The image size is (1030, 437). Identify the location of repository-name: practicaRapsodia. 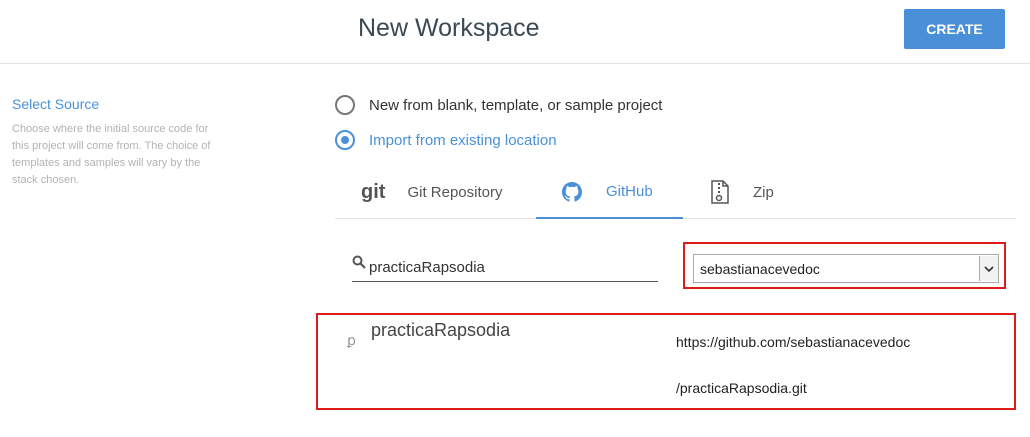
(440, 330).